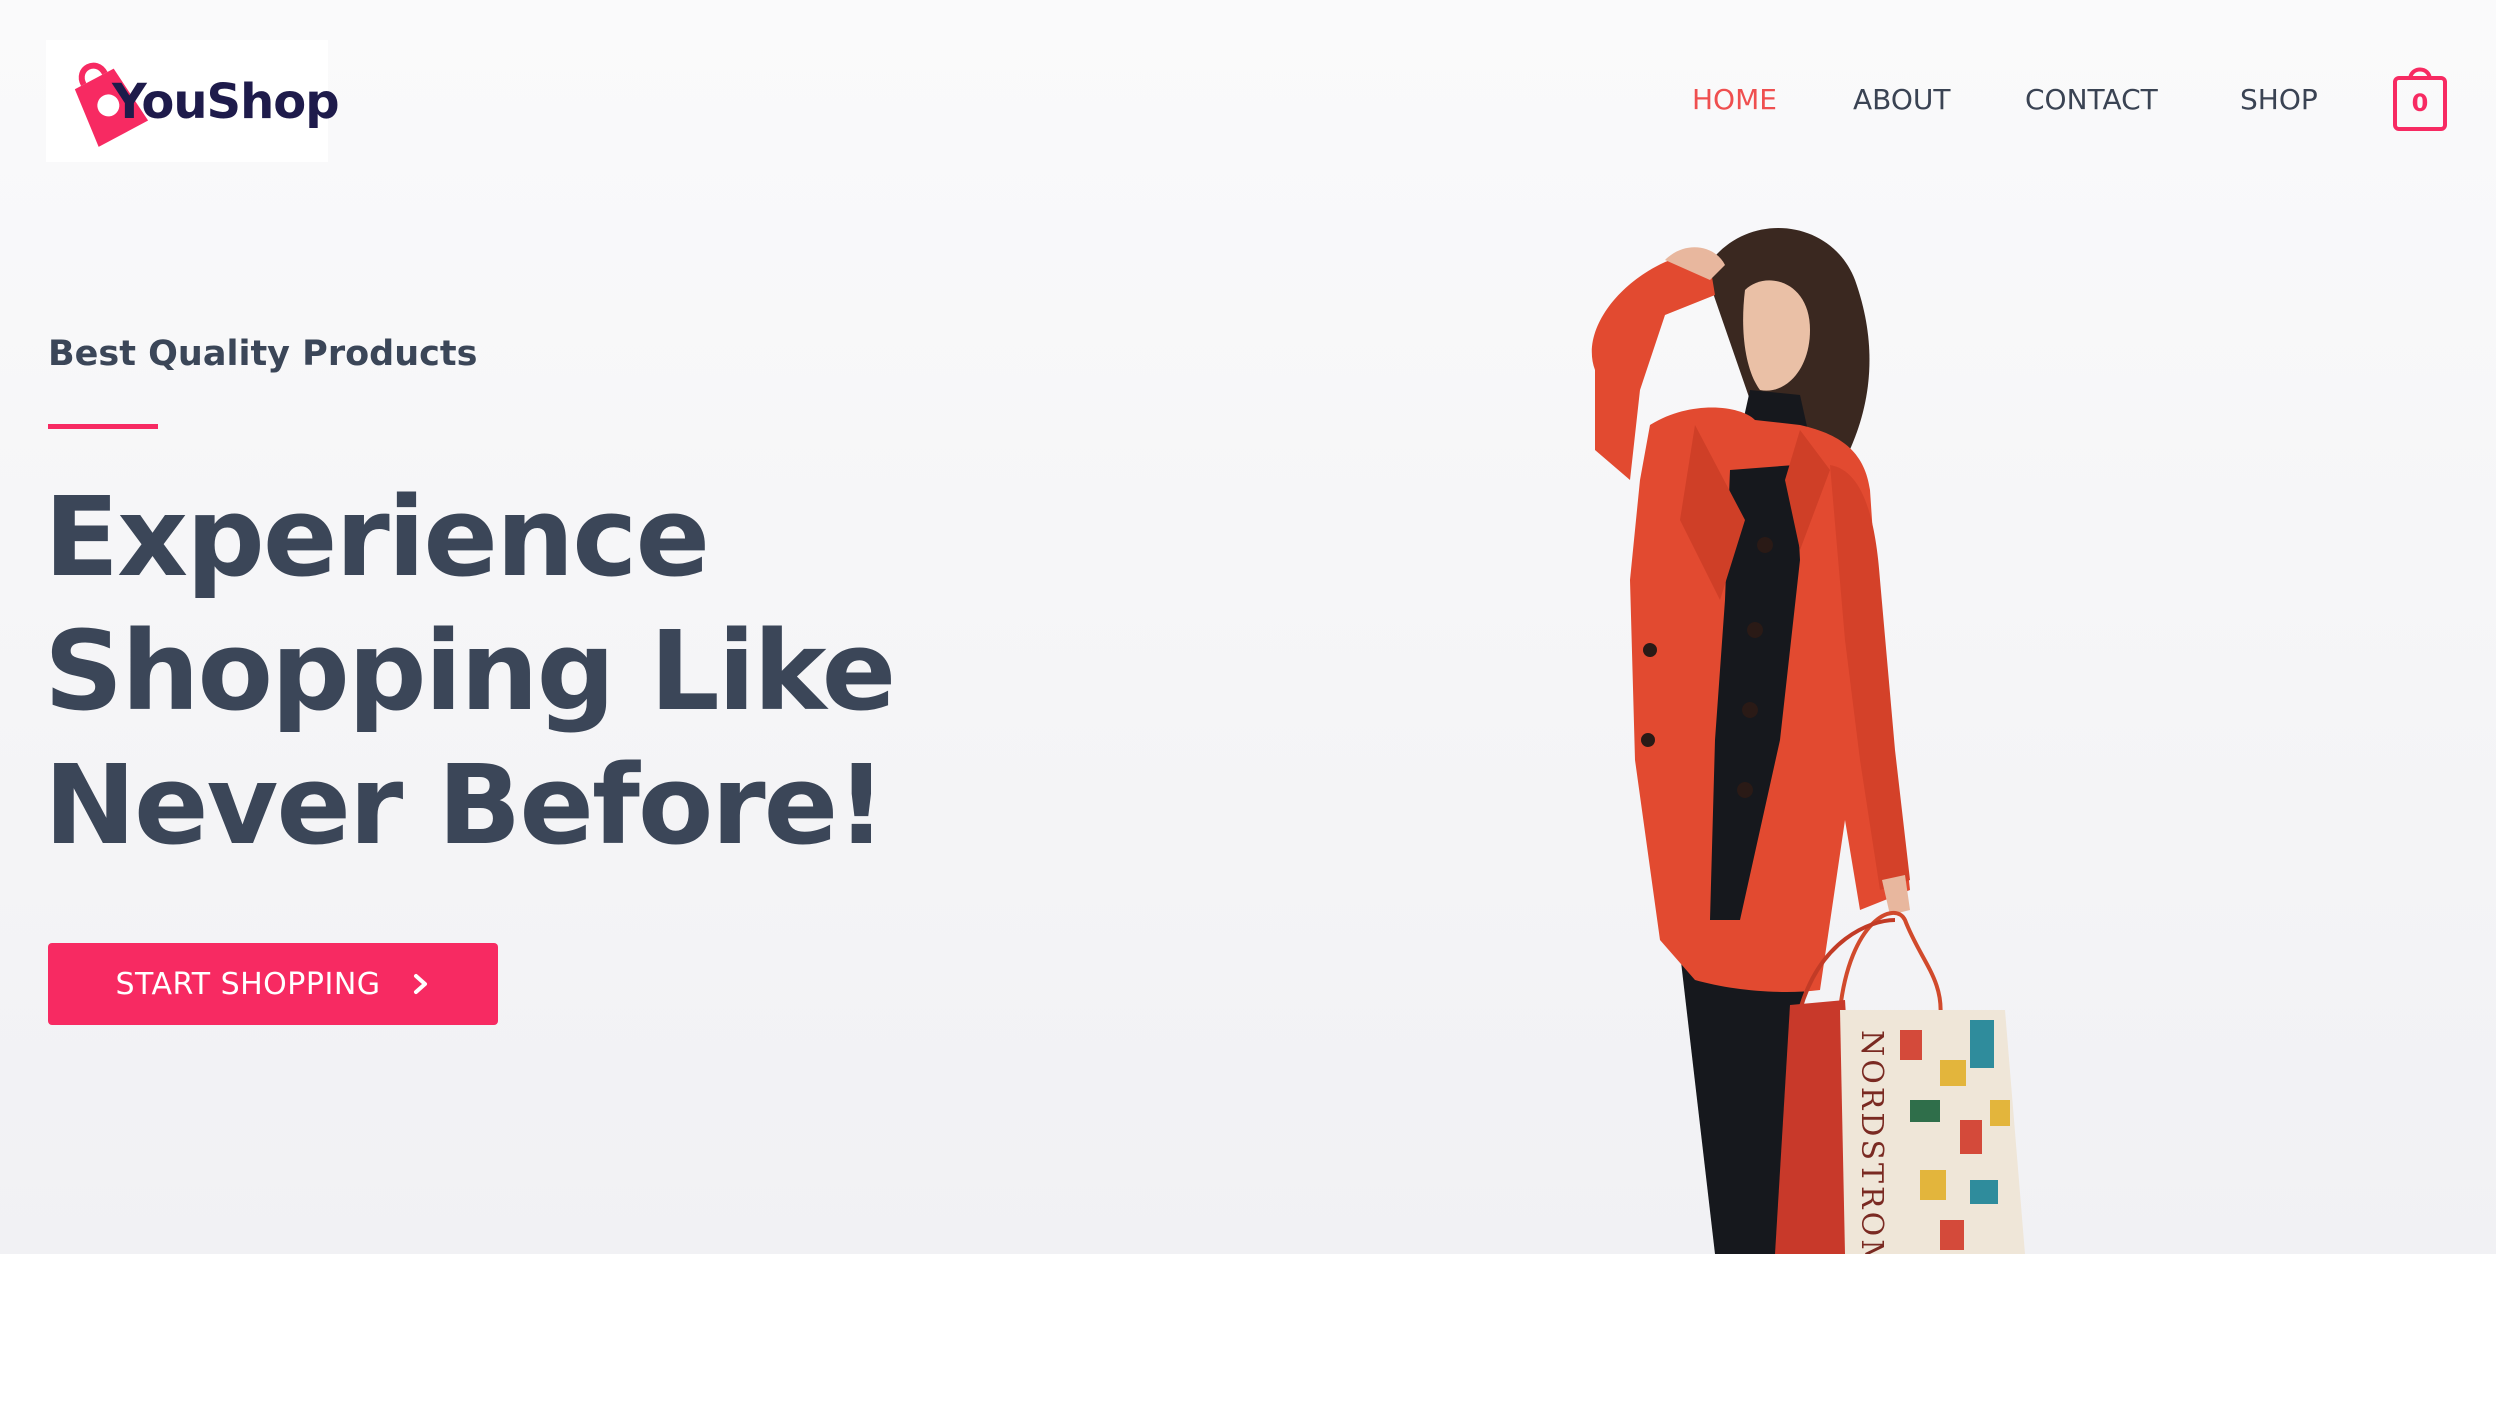 Image resolution: width=2496 pixels, height=1416 pixels. I want to click on hero-model-image: NORDSTROM, so click(1808, 740).